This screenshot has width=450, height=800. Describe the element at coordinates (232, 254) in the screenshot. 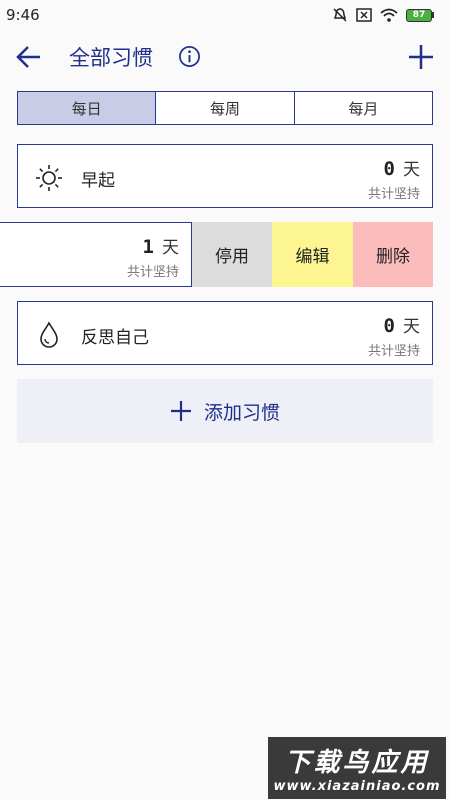

I see `disable-button: 停用` at that location.